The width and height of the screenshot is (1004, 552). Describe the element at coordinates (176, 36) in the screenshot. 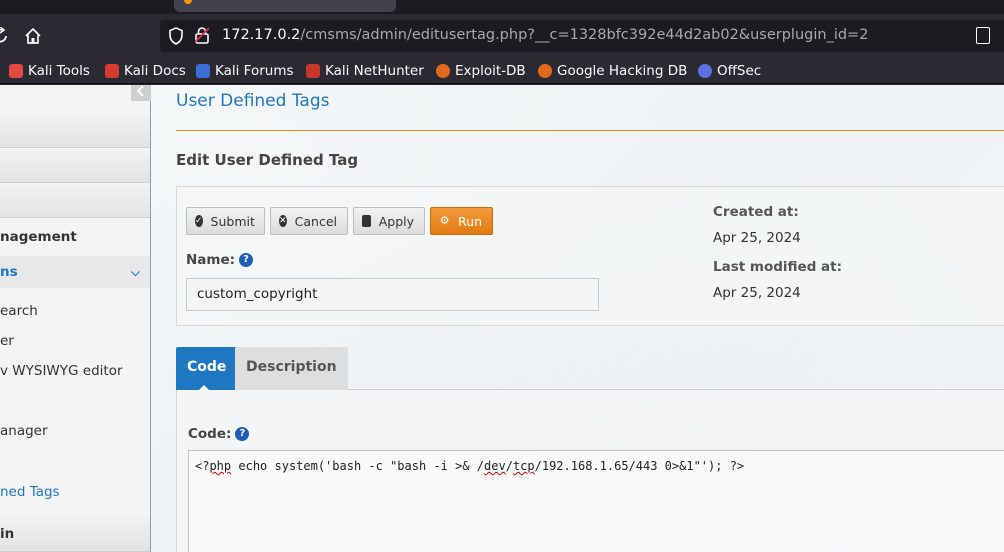

I see `tracking-shield-icon` at that location.